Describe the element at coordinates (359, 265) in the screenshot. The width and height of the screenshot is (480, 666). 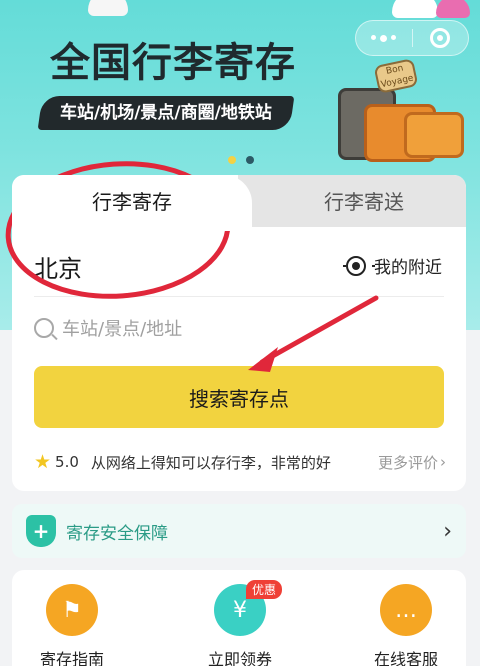
I see `locate-icon` at that location.